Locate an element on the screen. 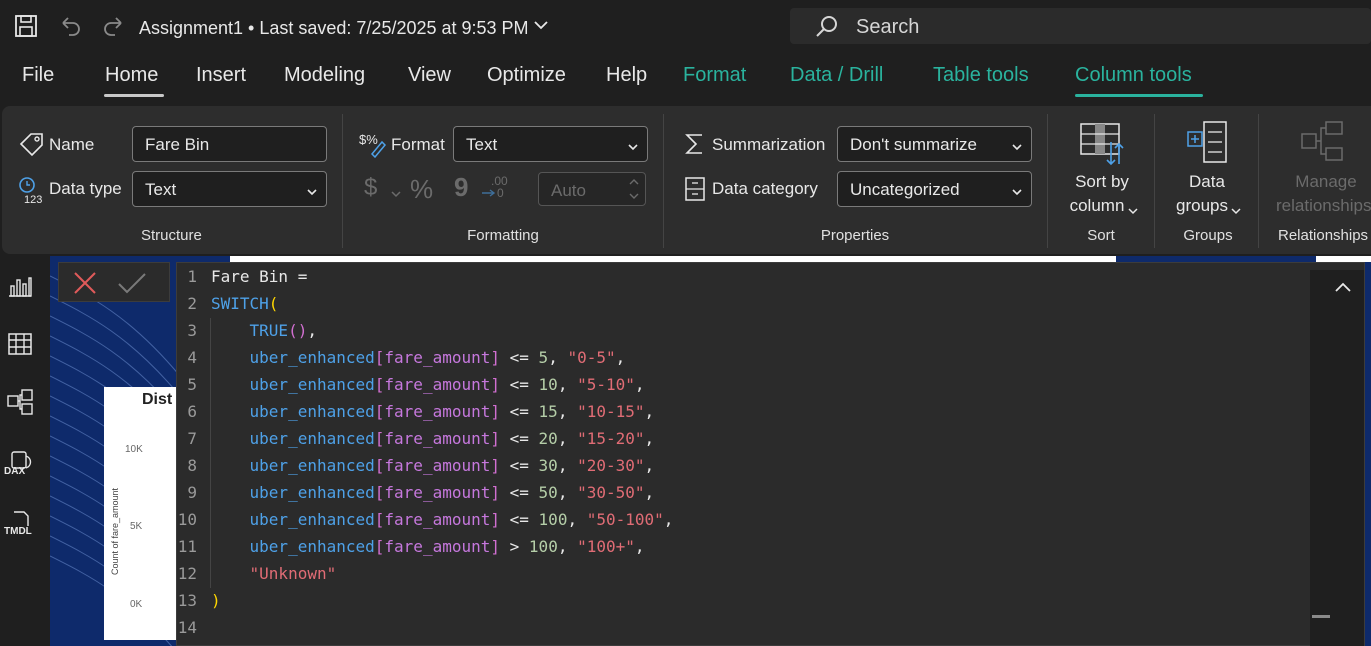 This screenshot has height=646, width=1371. tab-file: File is located at coordinates (38, 75).